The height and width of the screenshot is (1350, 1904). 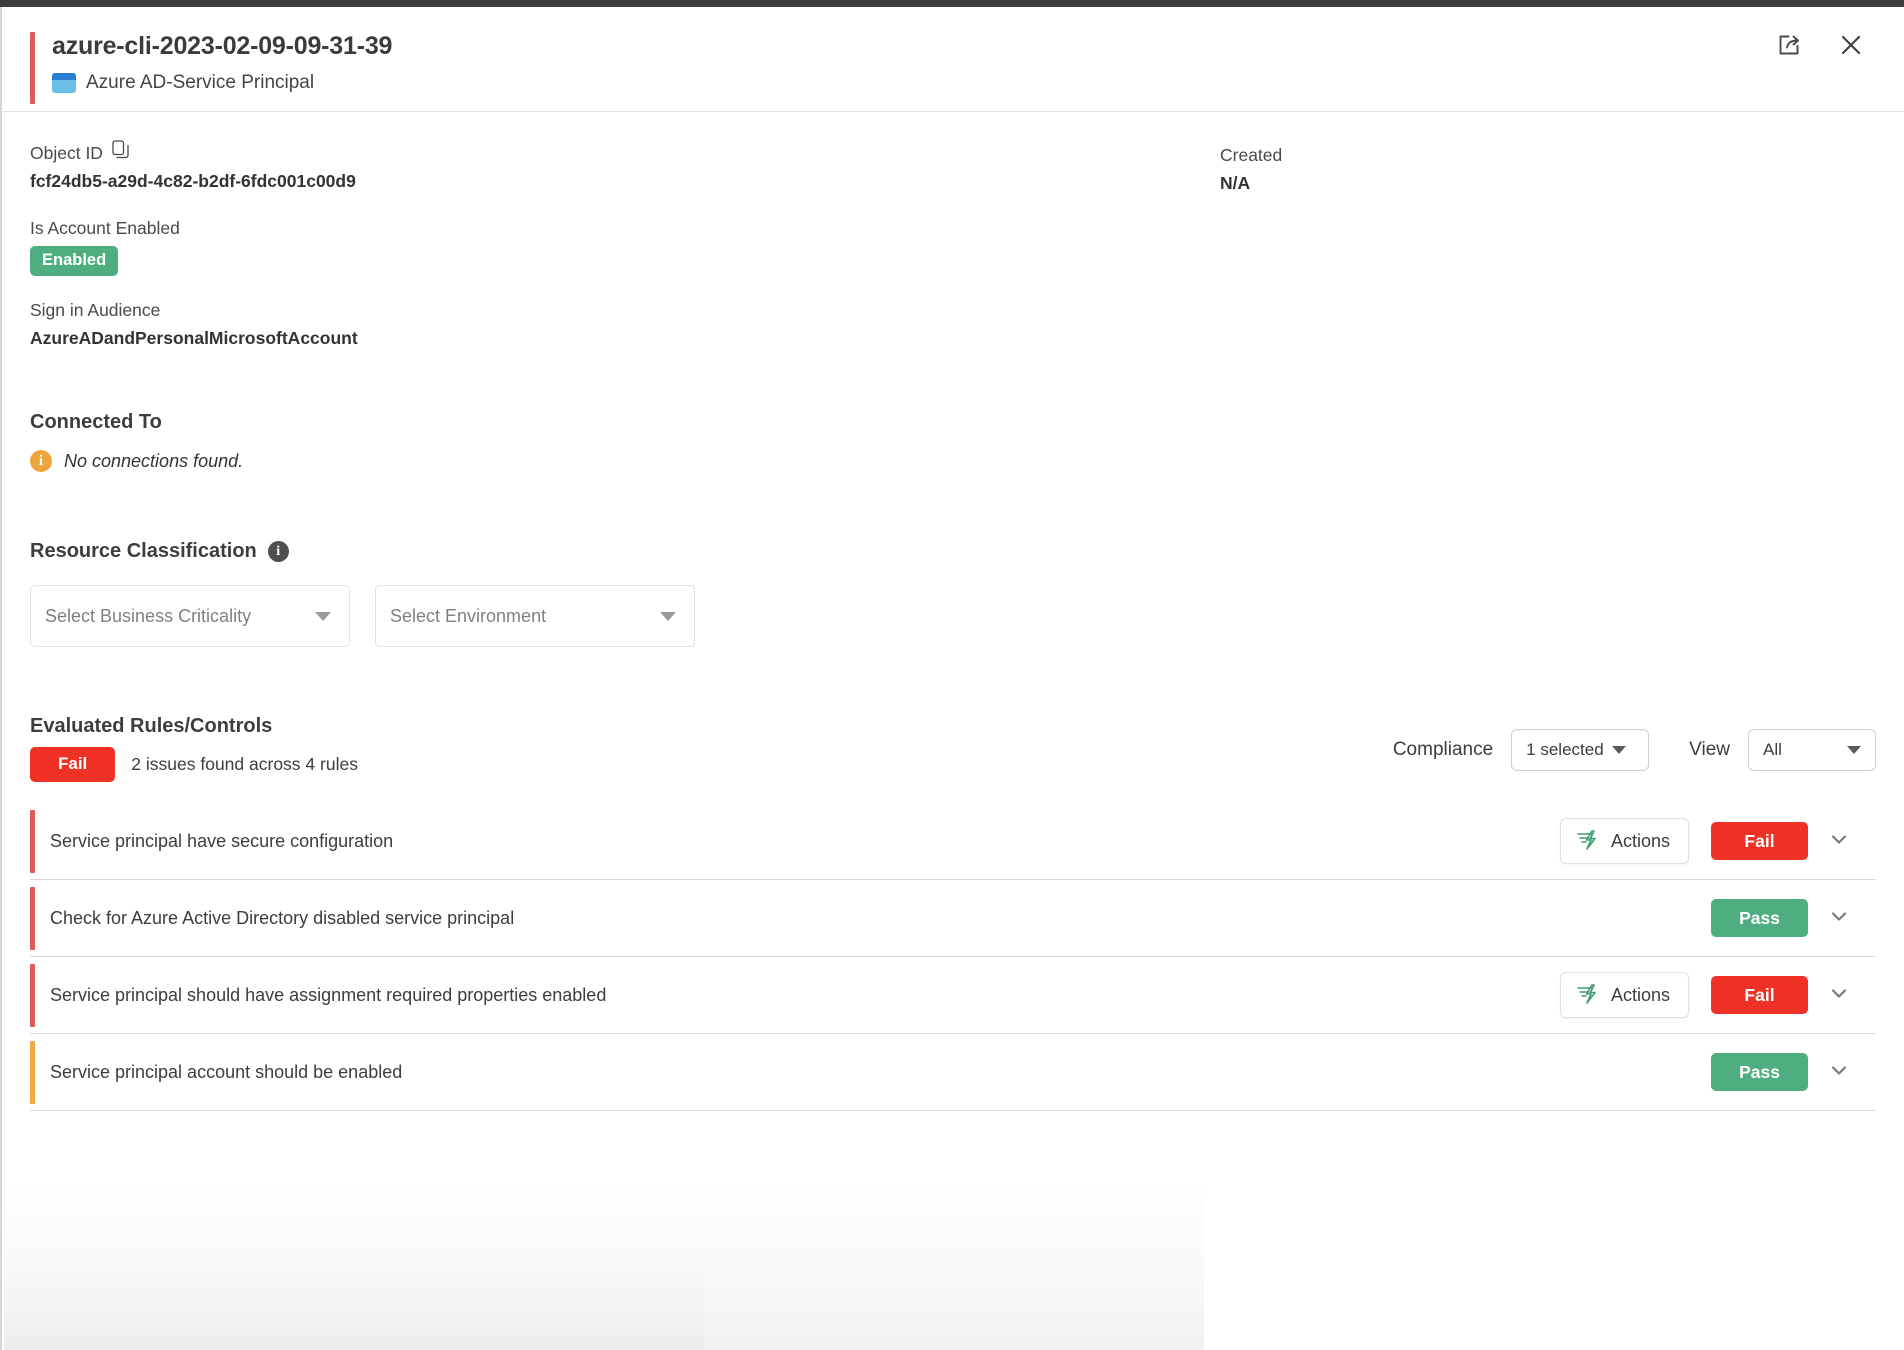 I want to click on close-icon, so click(x=1851, y=46).